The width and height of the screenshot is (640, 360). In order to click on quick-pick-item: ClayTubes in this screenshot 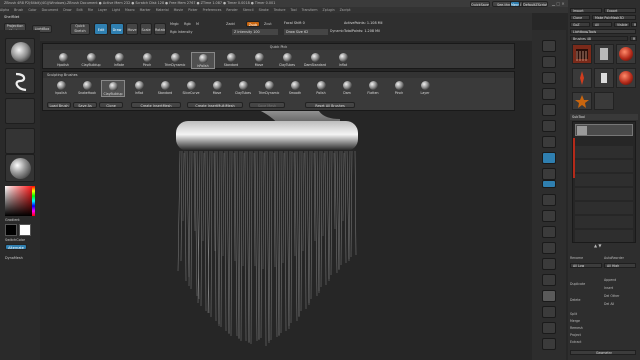, I will do `click(287, 60)`.